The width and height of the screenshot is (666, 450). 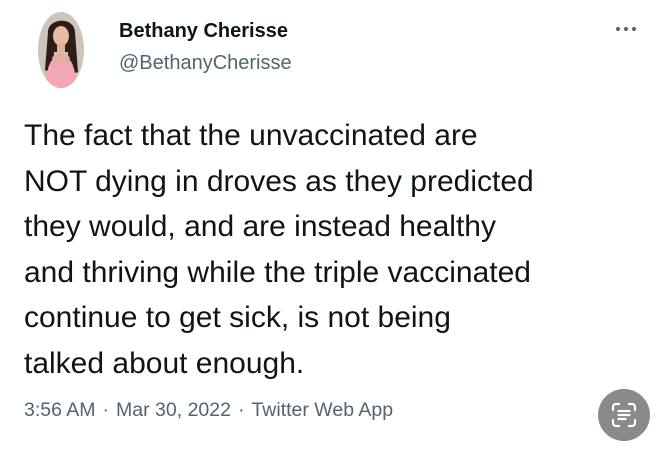 I want to click on tweet-time: 3:56 AM, so click(x=60, y=410).